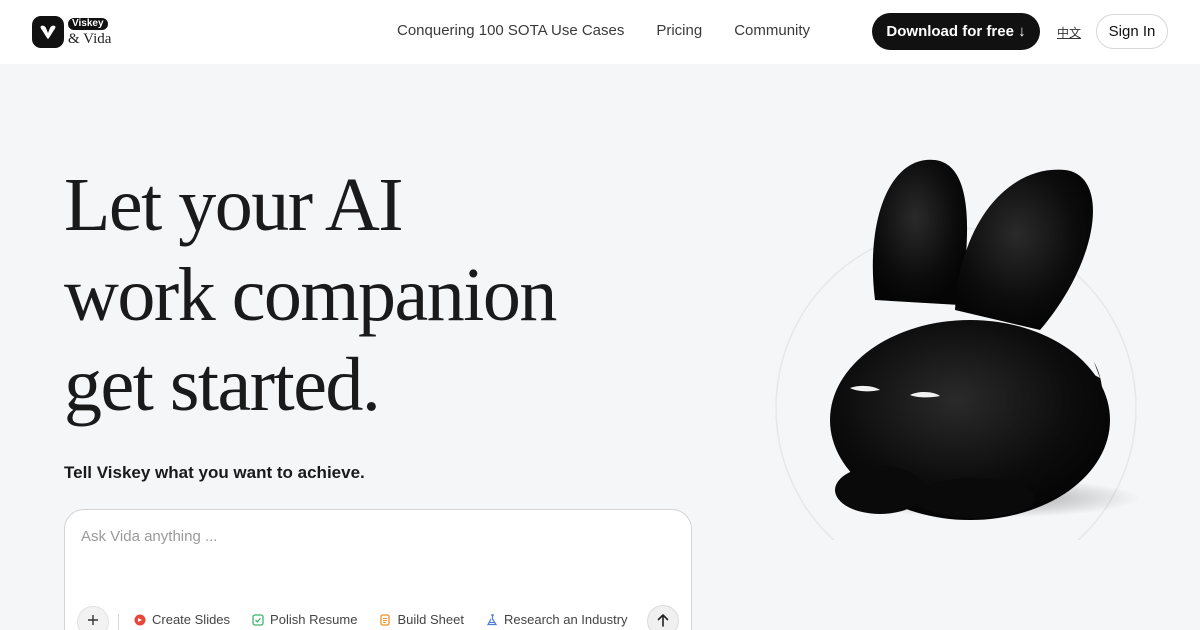 This screenshot has height=630, width=1200. What do you see at coordinates (385, 619) in the screenshot?
I see `sheet-icon` at bounding box center [385, 619].